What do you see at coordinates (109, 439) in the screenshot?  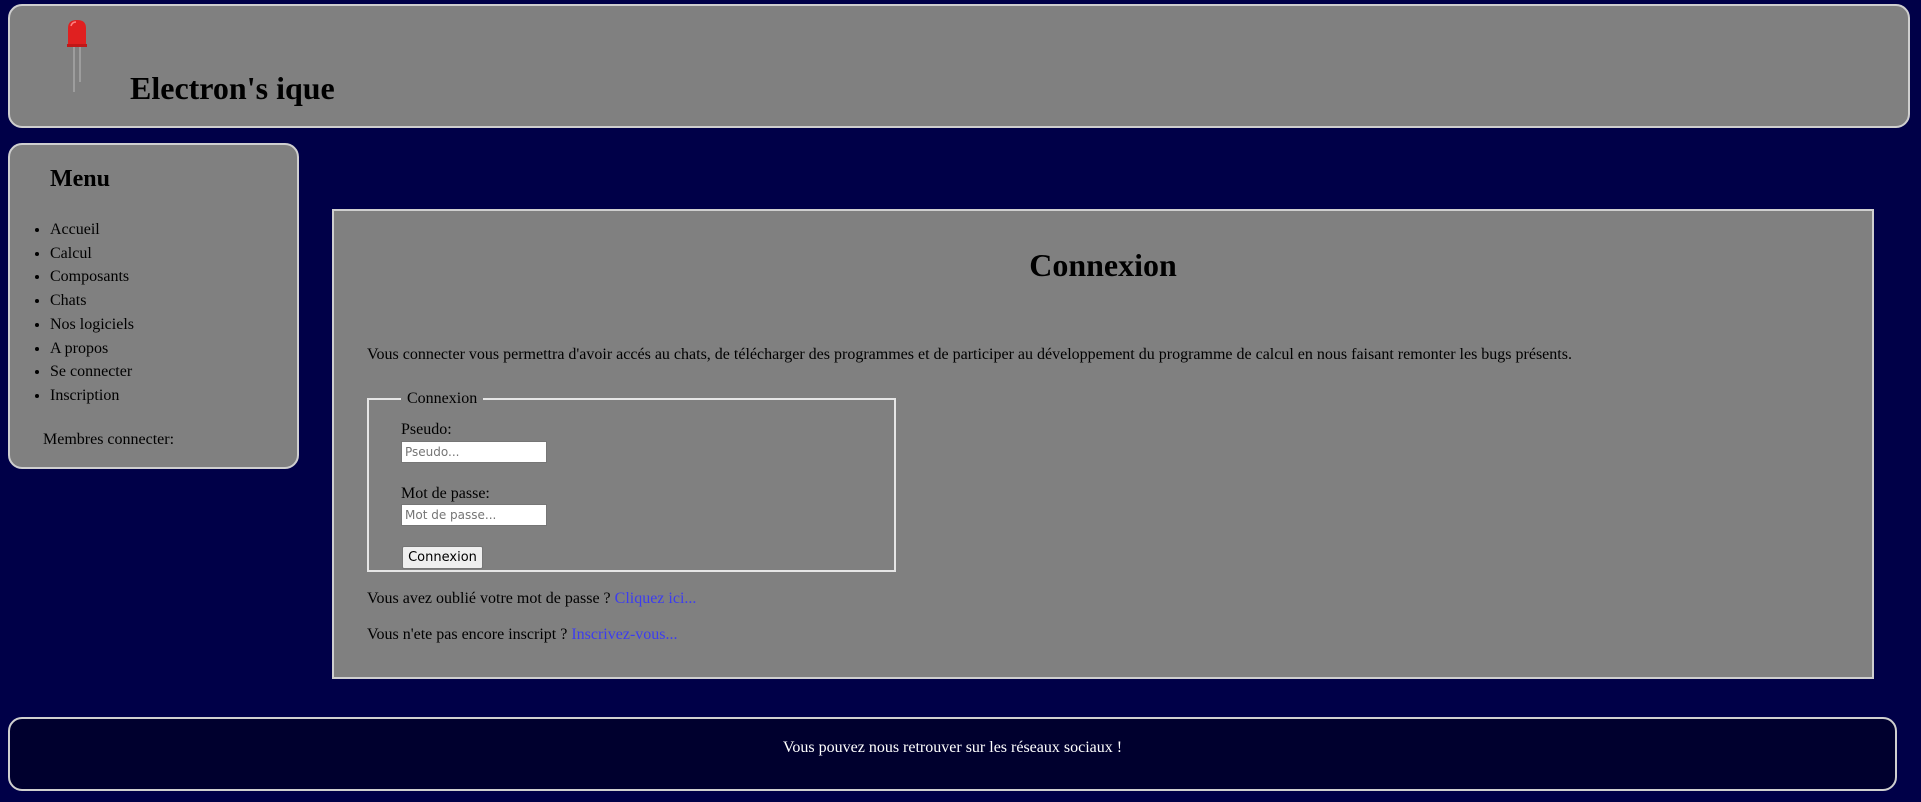 I see `connected-members-label: Membres connecter:` at bounding box center [109, 439].